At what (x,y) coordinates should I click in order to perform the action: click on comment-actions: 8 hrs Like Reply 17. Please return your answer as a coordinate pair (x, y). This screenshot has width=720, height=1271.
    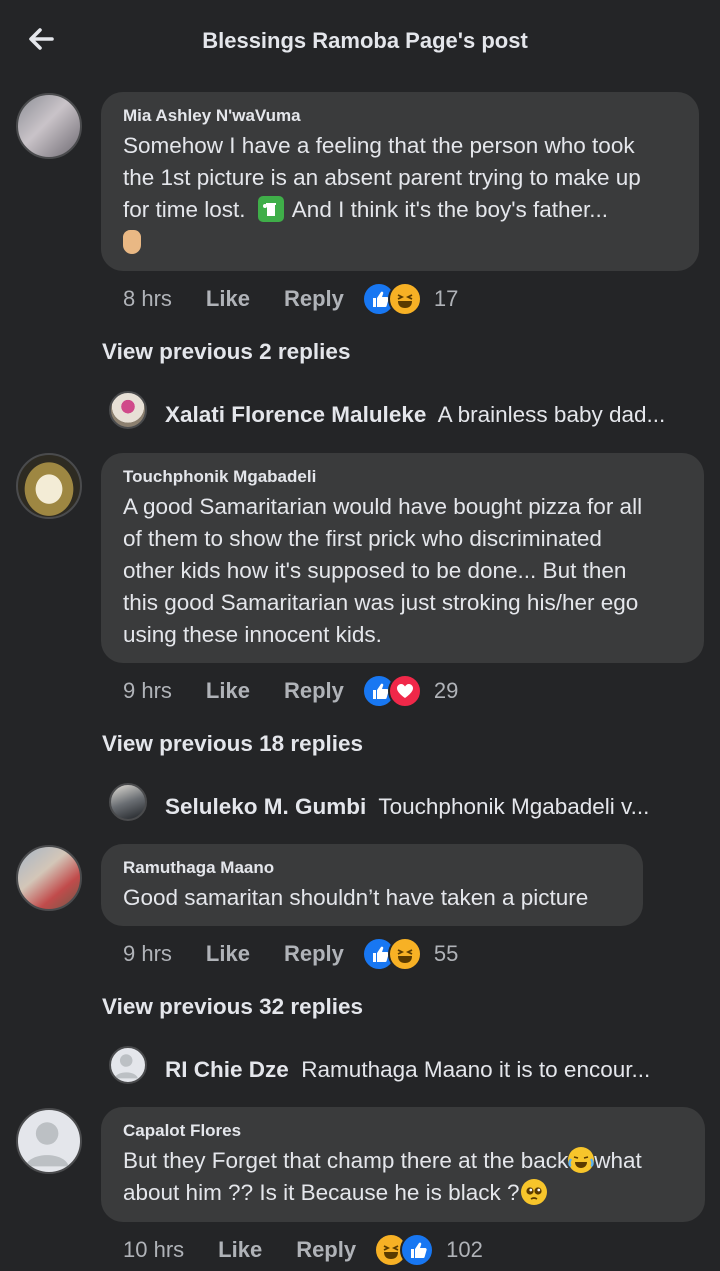
    Looking at the image, I should click on (290, 299).